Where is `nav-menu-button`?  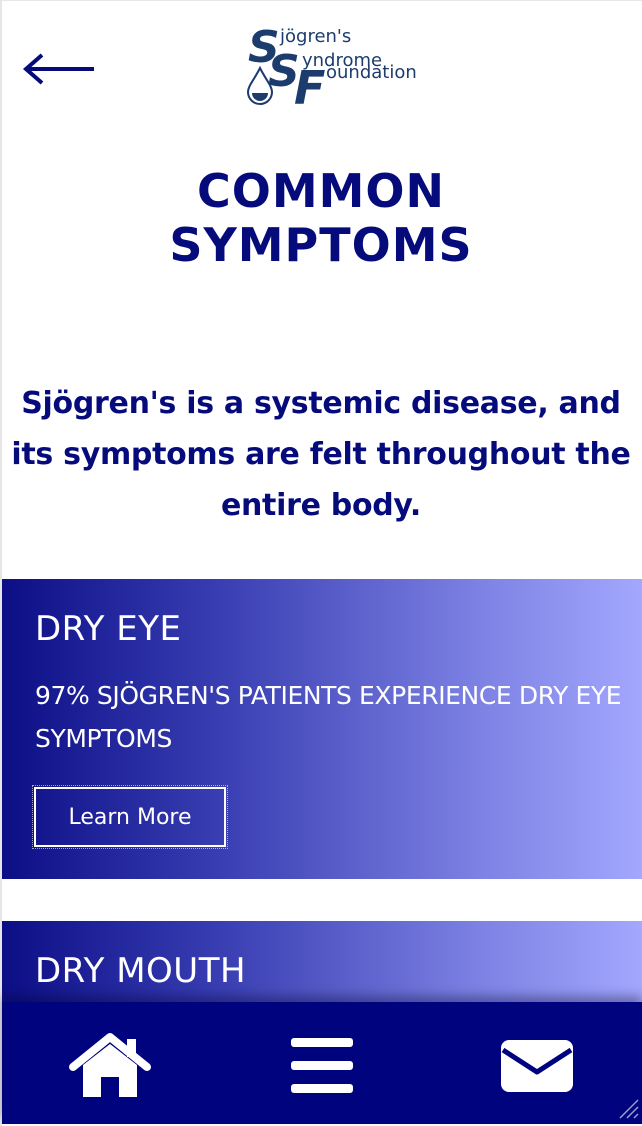
nav-menu-button is located at coordinates (322, 1066).